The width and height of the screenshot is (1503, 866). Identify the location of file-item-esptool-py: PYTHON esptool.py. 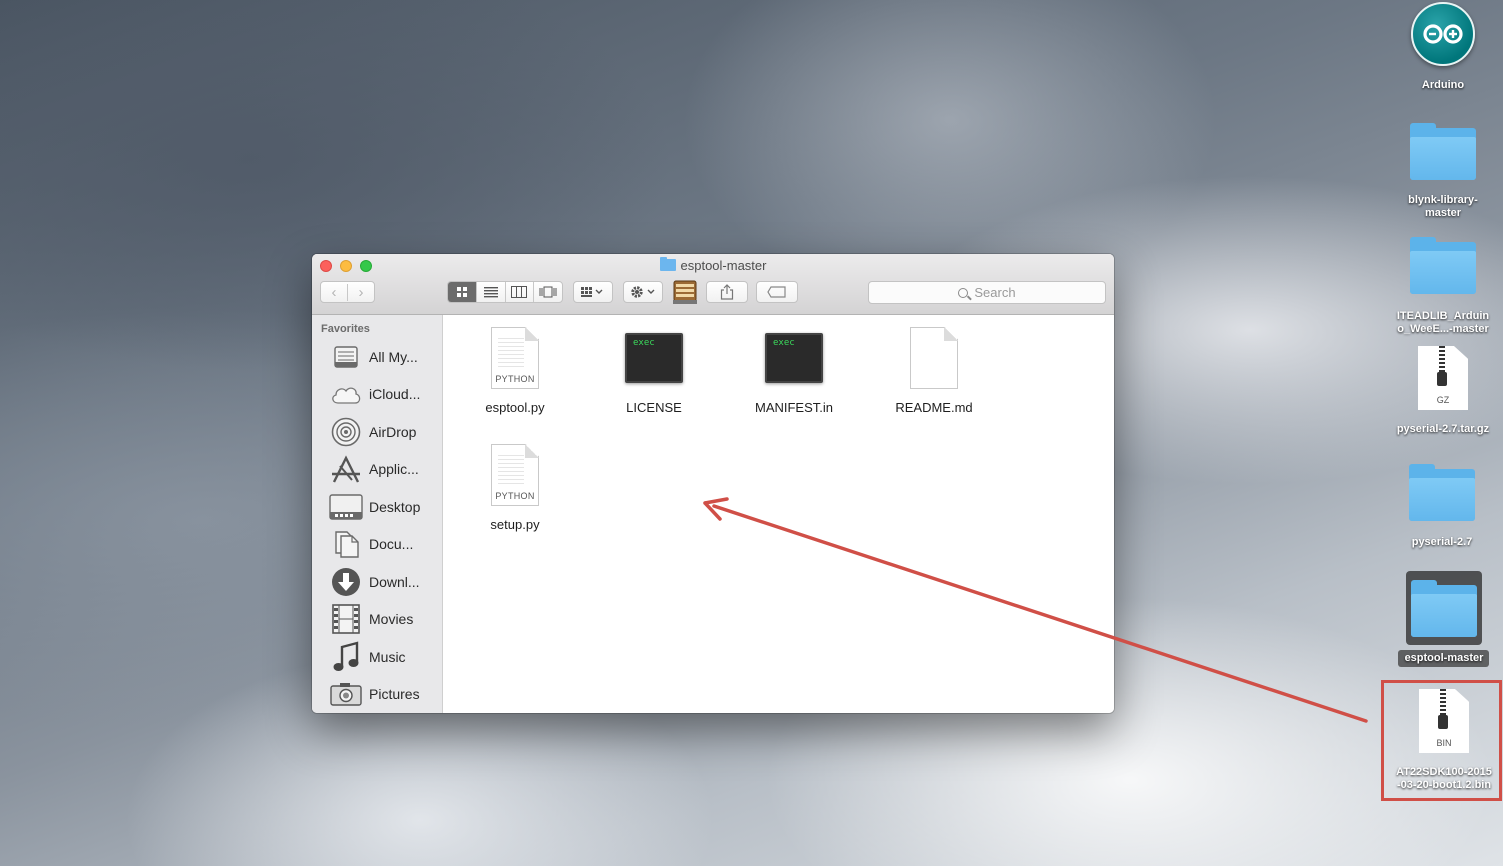
(515, 369).